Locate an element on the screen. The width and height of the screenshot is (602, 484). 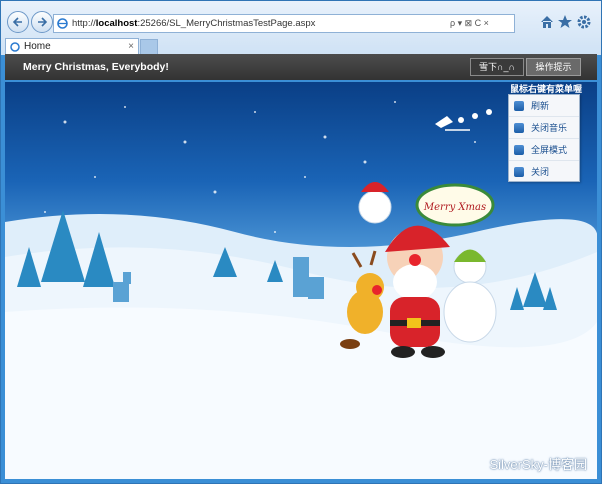
sign-text: Merry Xmas is located at coordinates (454, 207).